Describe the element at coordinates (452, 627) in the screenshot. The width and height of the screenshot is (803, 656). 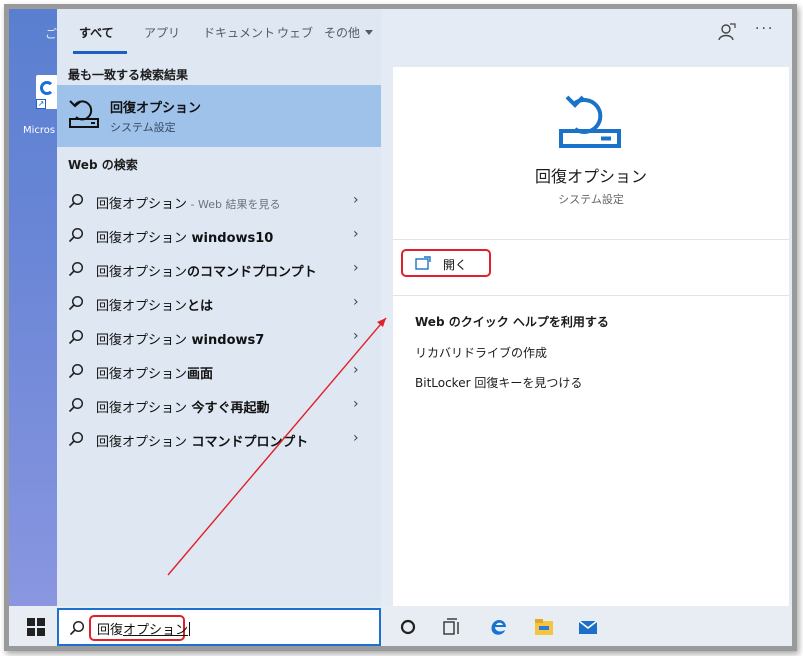
I see `task-view-icon` at that location.